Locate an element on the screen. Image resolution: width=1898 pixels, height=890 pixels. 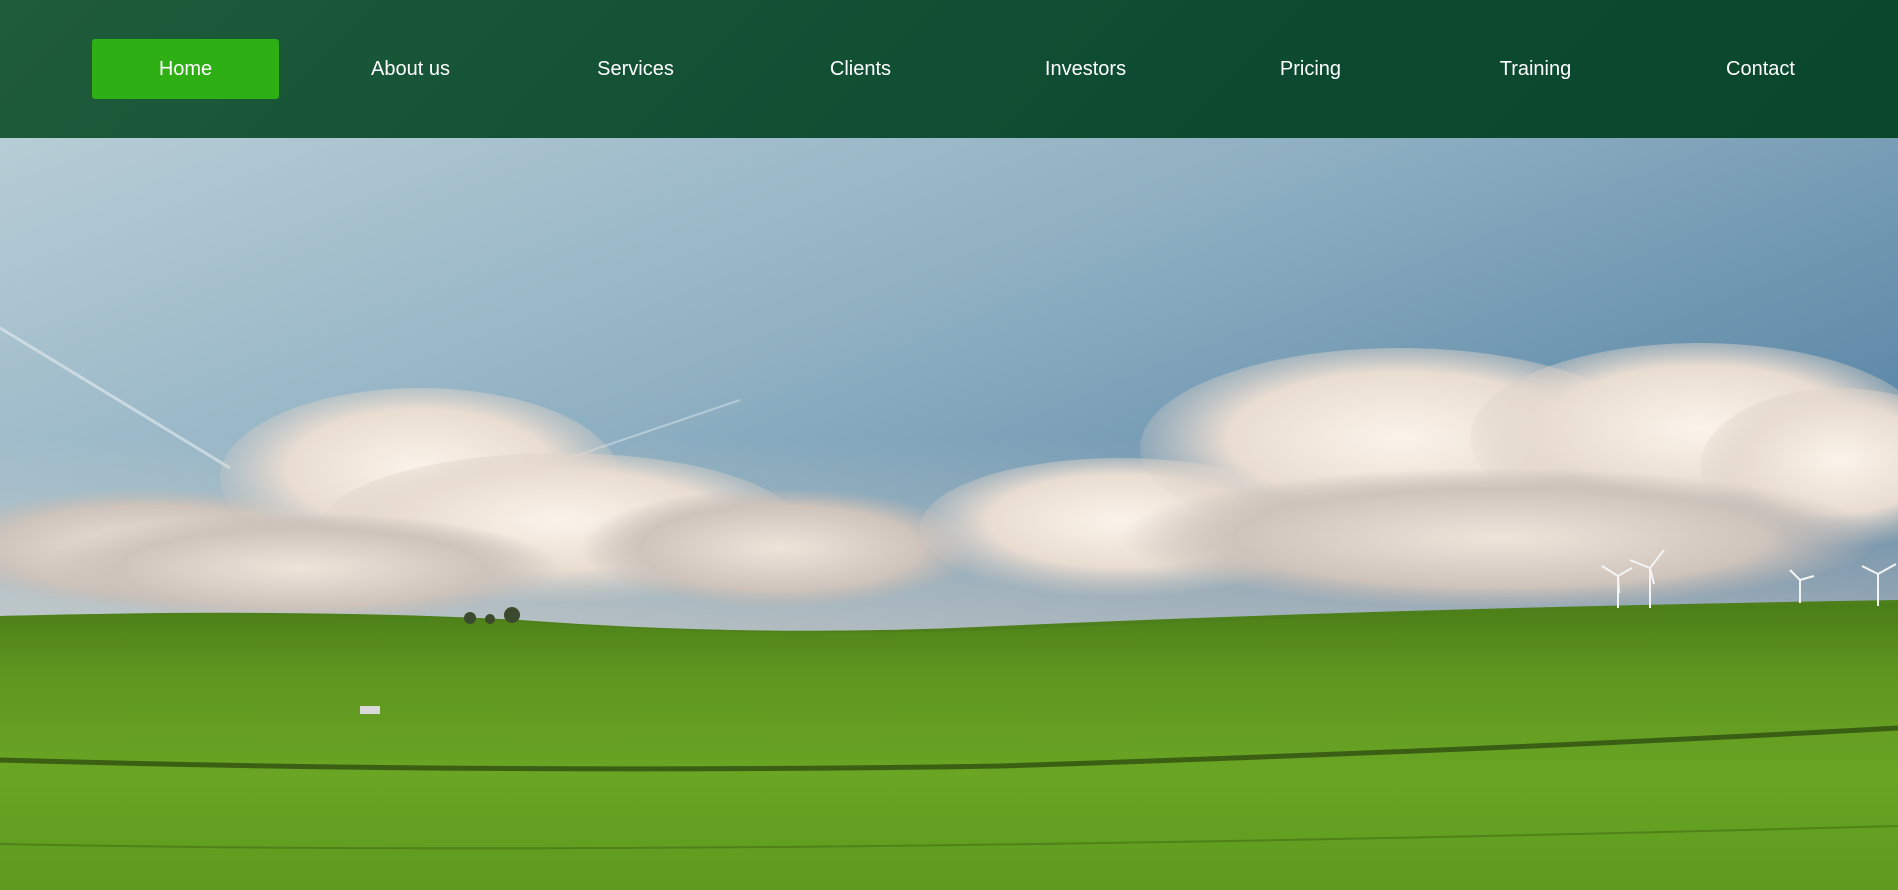
nav-item-training: Training is located at coordinates (1535, 69).